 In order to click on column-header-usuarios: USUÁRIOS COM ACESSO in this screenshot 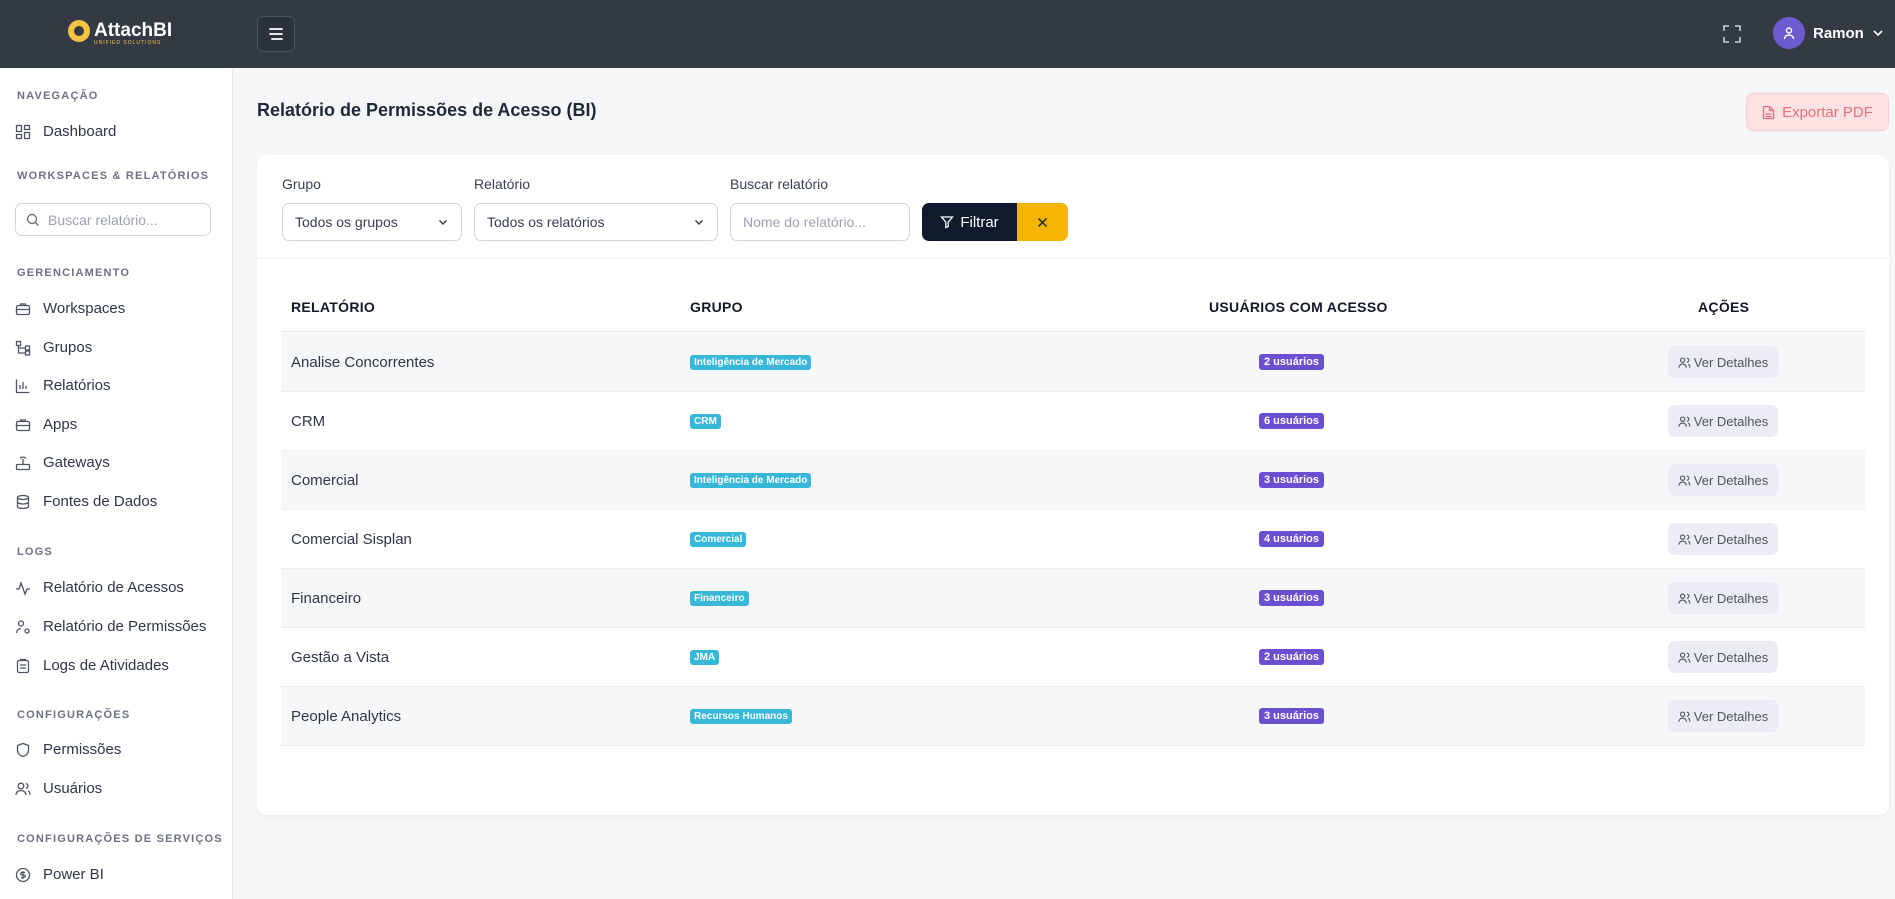, I will do `click(1298, 307)`.